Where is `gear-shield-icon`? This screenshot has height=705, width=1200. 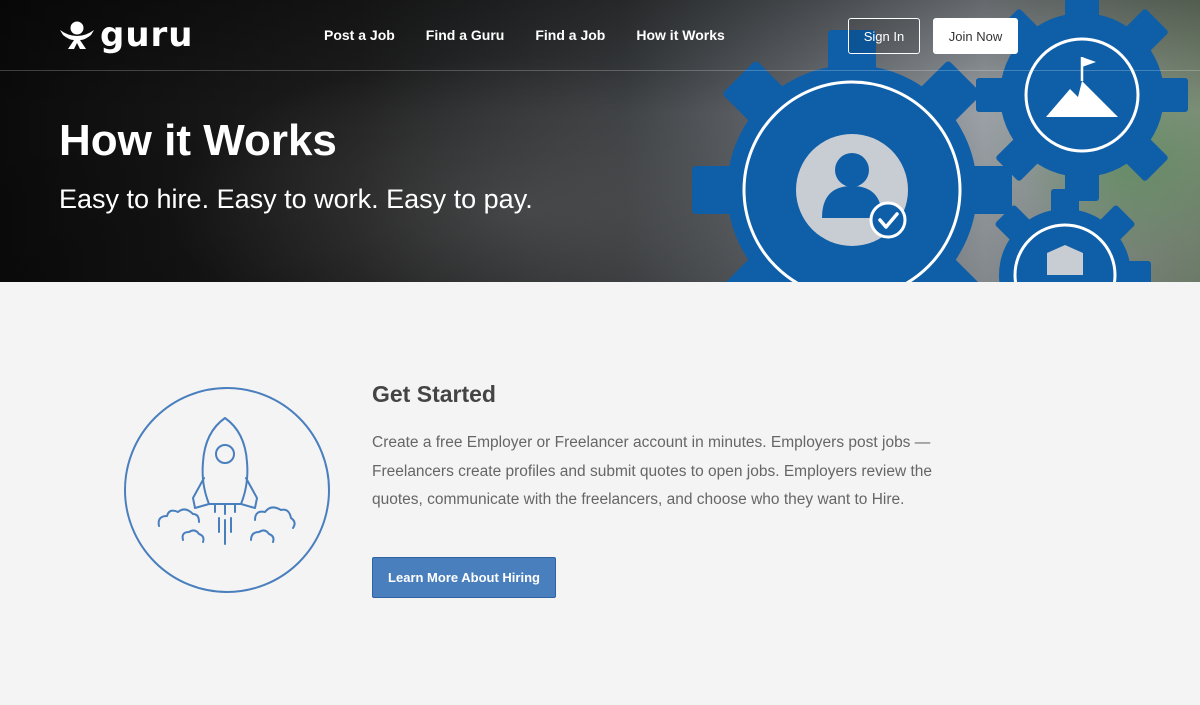
gear-shield-icon is located at coordinates (1073, 235).